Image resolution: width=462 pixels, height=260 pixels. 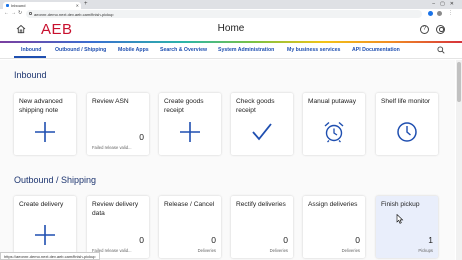 I want to click on mouse-cursor-icon, so click(x=400, y=219).